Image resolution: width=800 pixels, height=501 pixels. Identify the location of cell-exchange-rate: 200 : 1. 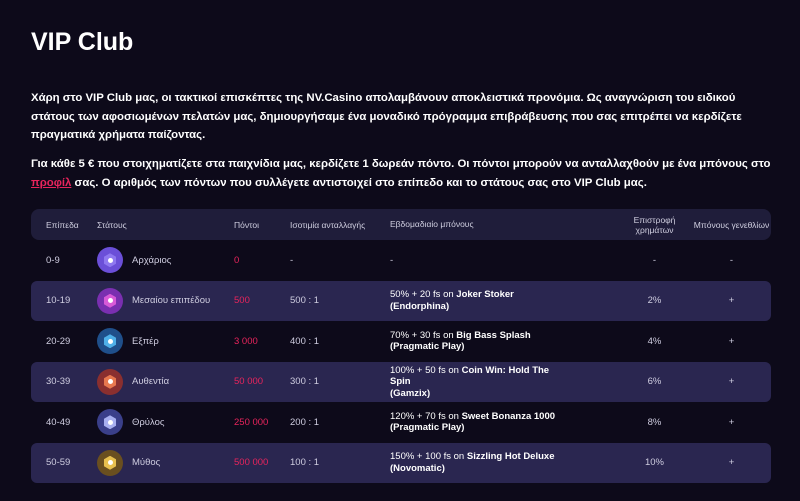
(305, 422).